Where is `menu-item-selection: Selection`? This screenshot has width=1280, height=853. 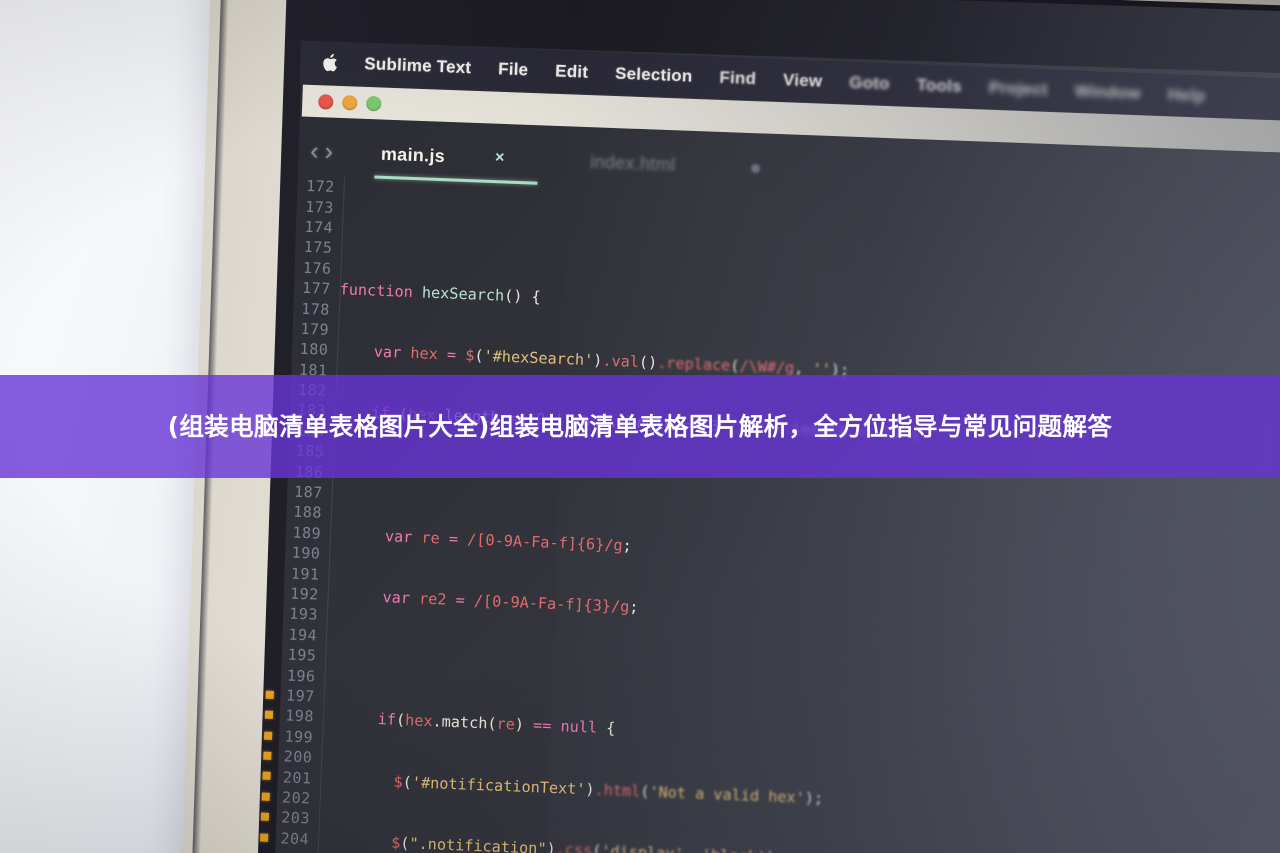 menu-item-selection: Selection is located at coordinates (654, 75).